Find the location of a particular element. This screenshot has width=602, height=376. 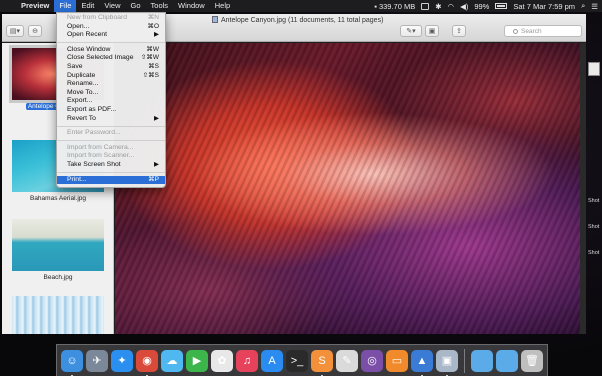

menu-item-close-selected-image: Close Selected Image ⇧⌘W is located at coordinates (111, 58).